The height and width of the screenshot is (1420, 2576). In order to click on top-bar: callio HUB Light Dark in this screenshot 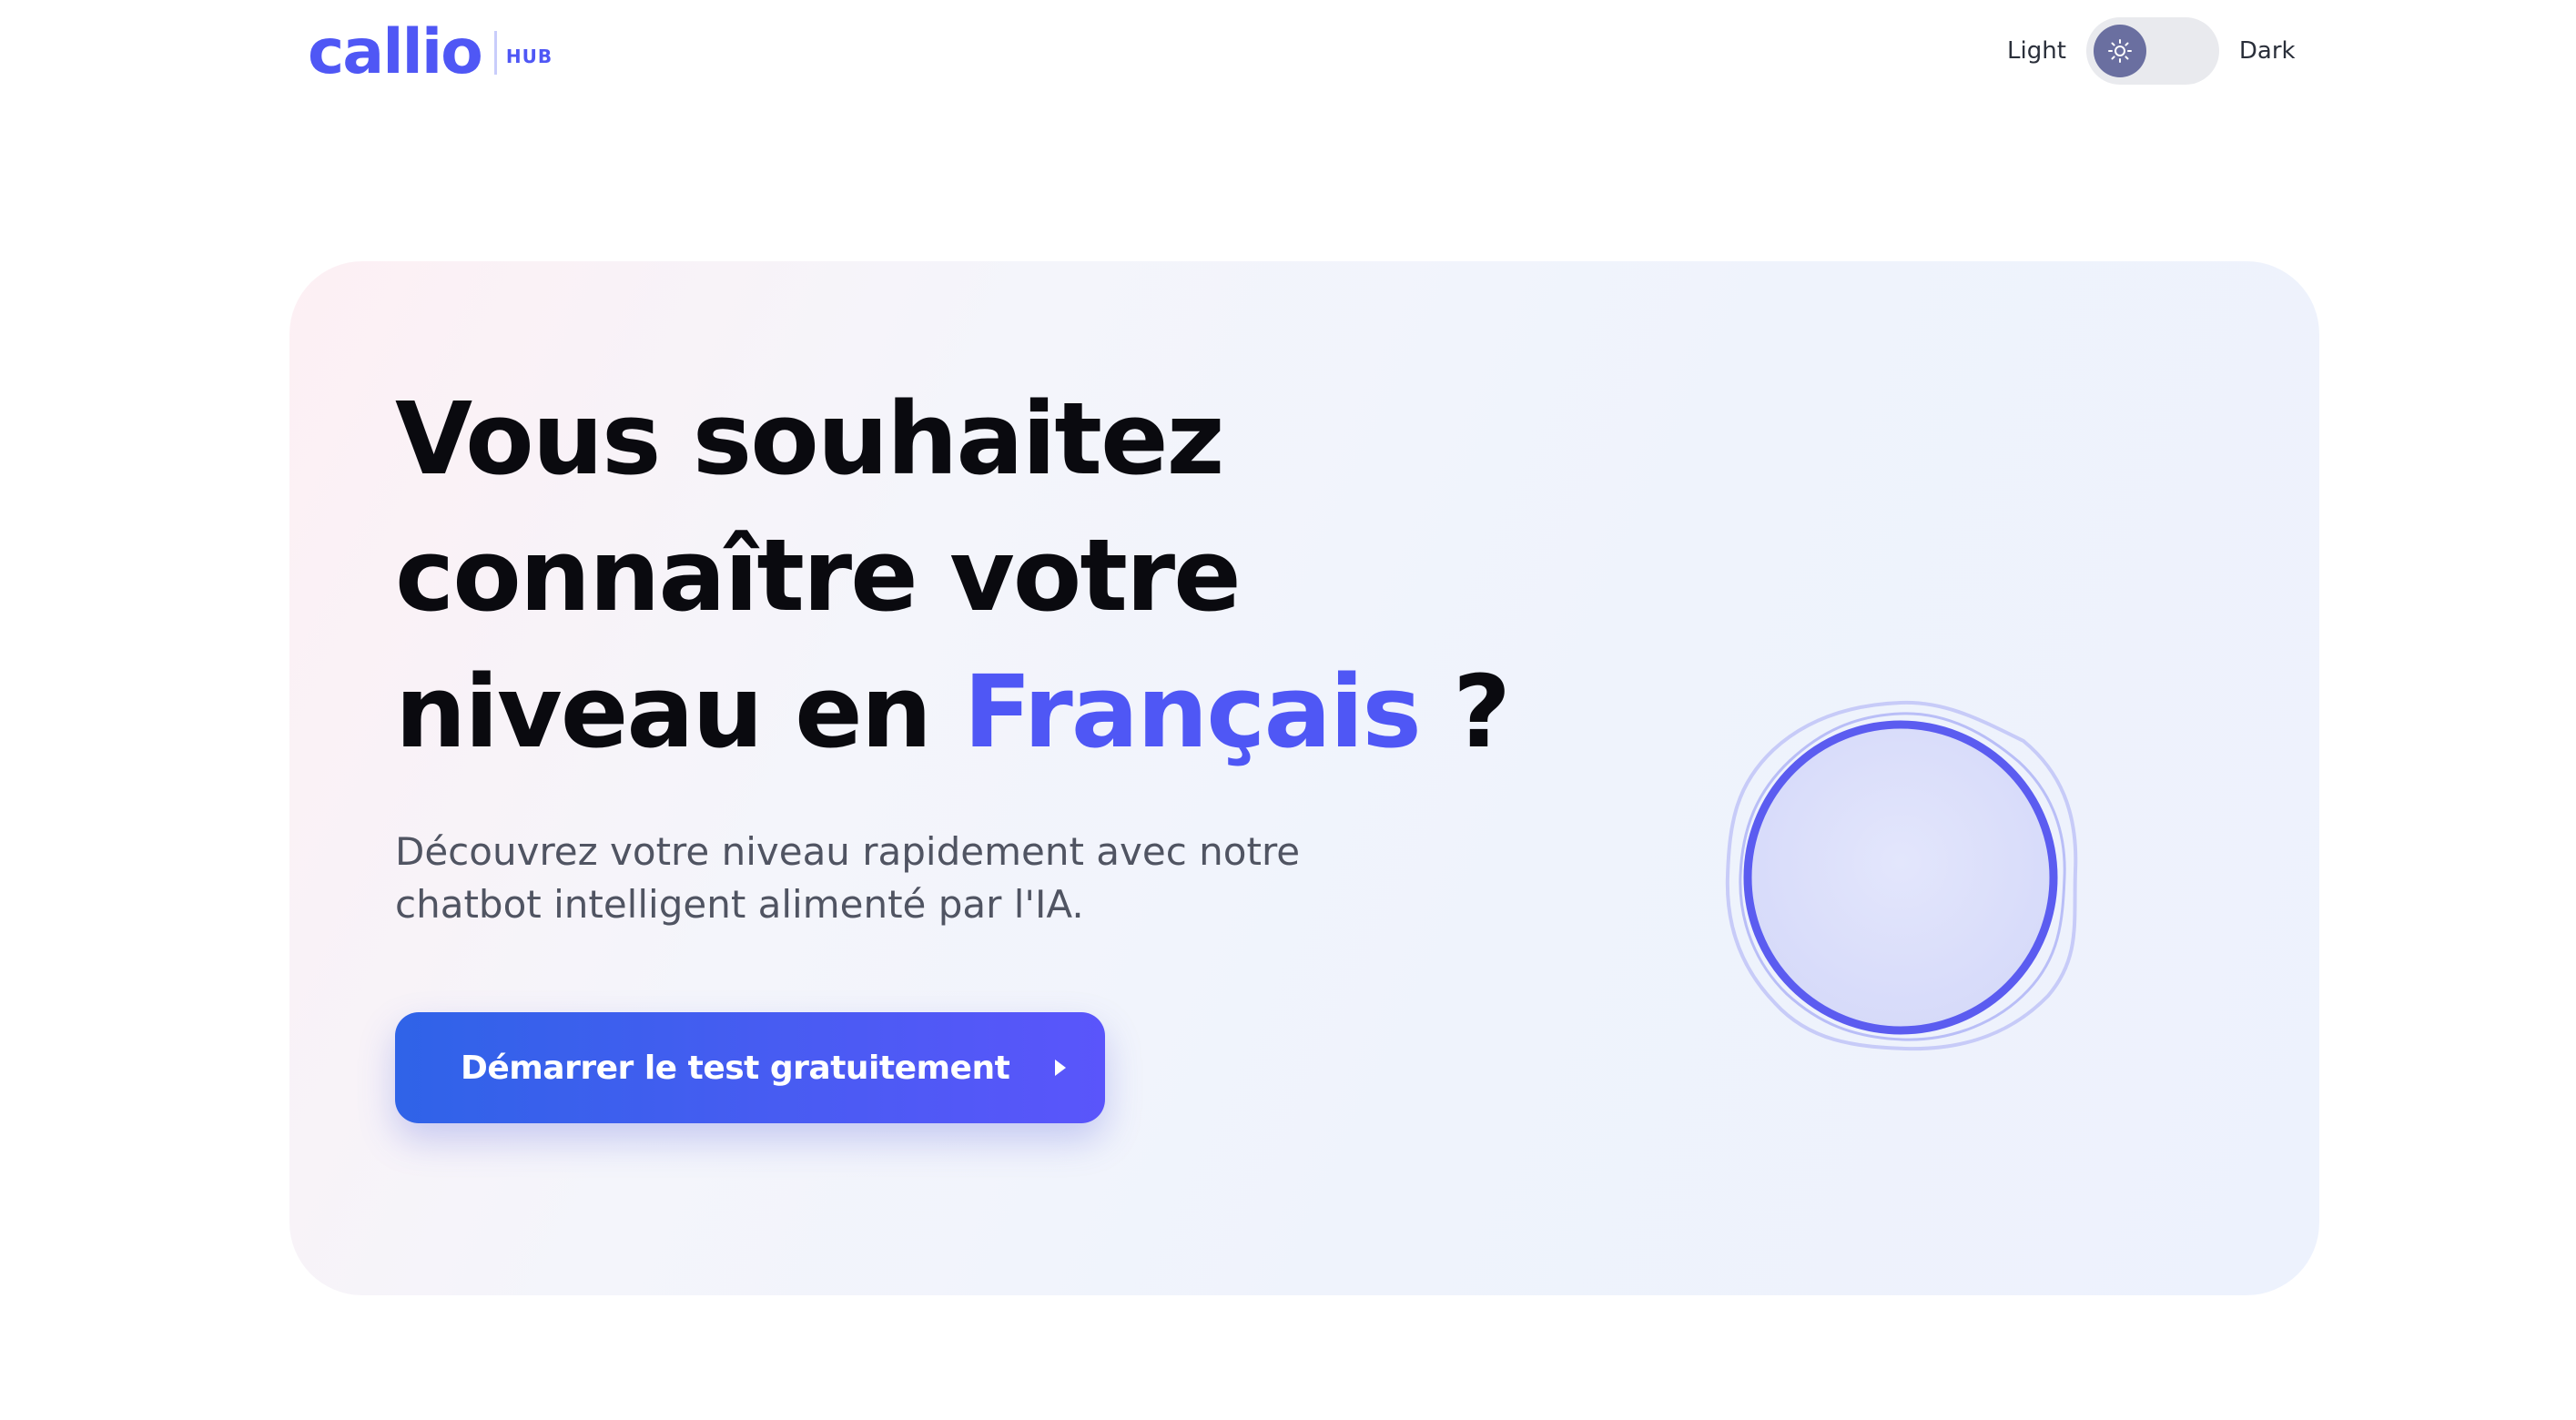, I will do `click(1288, 54)`.